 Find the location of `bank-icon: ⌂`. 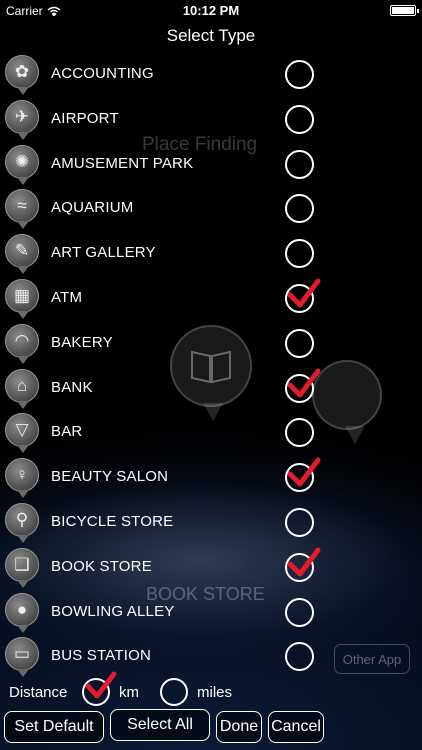

bank-icon: ⌂ is located at coordinates (22, 388).